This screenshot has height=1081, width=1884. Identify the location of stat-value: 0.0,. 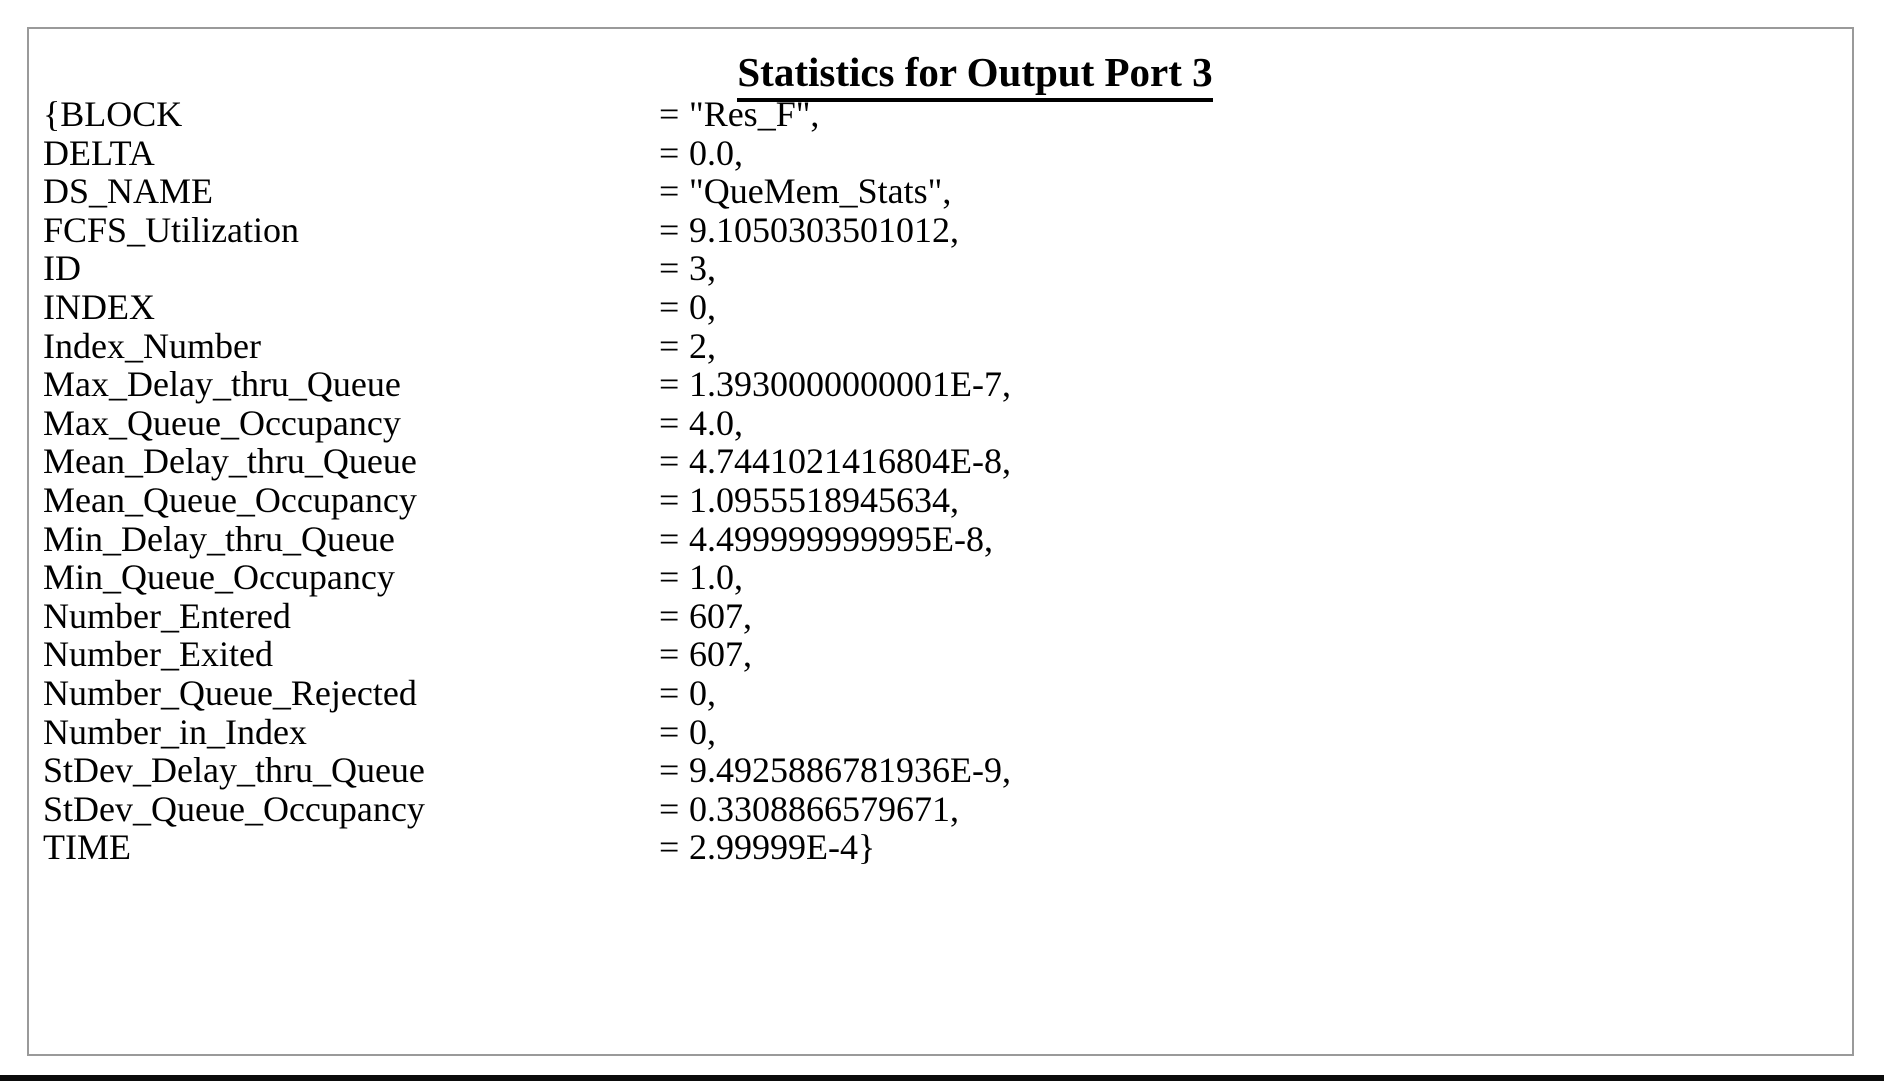
(716, 152).